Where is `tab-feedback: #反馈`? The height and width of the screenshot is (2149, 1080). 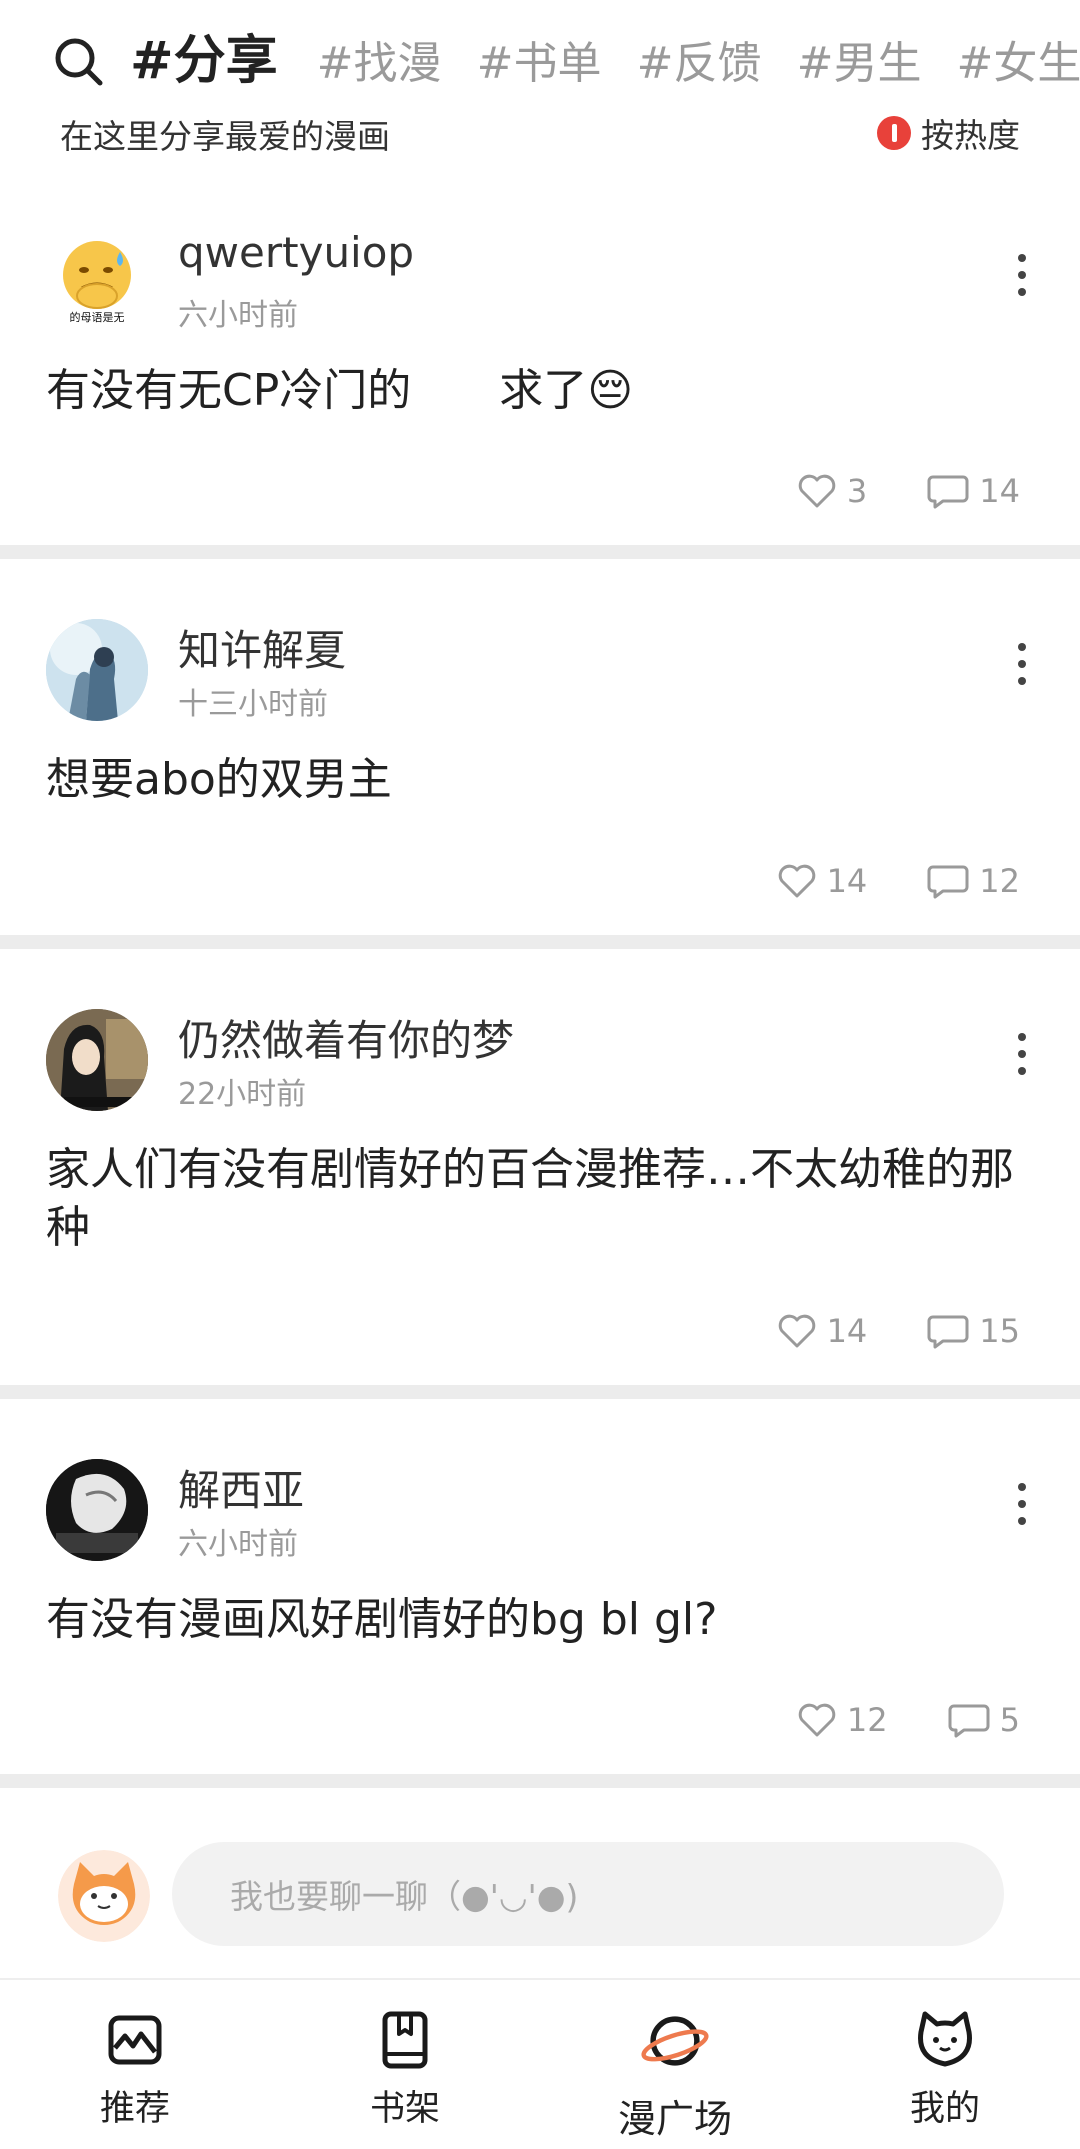
tab-feedback: #反馈 is located at coordinates (699, 62).